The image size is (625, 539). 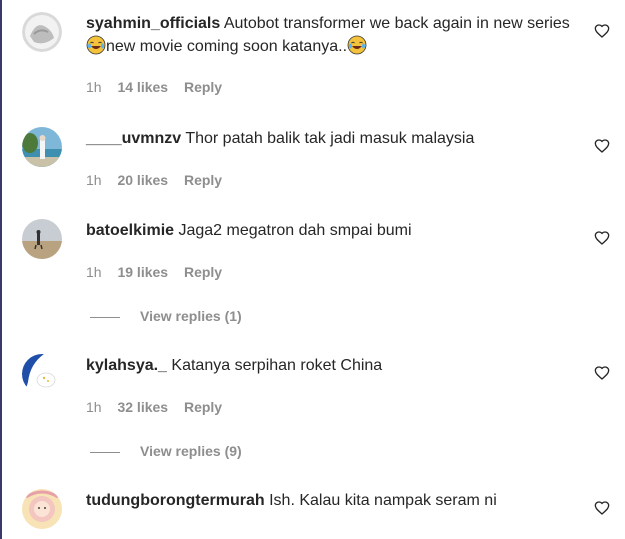 I want to click on comment-text: Ish. Kalau kita nampak seram ni, so click(x=383, y=500).